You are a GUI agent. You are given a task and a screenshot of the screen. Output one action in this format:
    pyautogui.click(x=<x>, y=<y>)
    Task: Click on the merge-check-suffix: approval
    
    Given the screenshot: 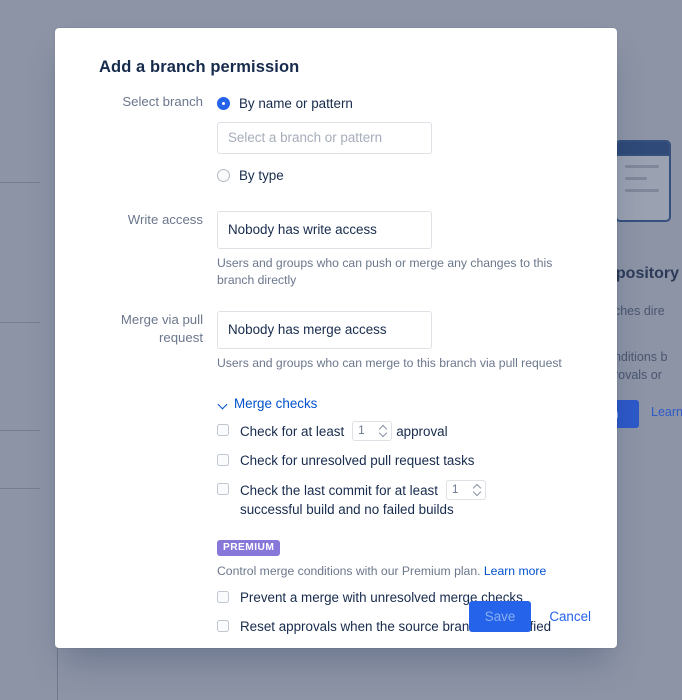 What is the action you would take?
    pyautogui.click(x=422, y=431)
    